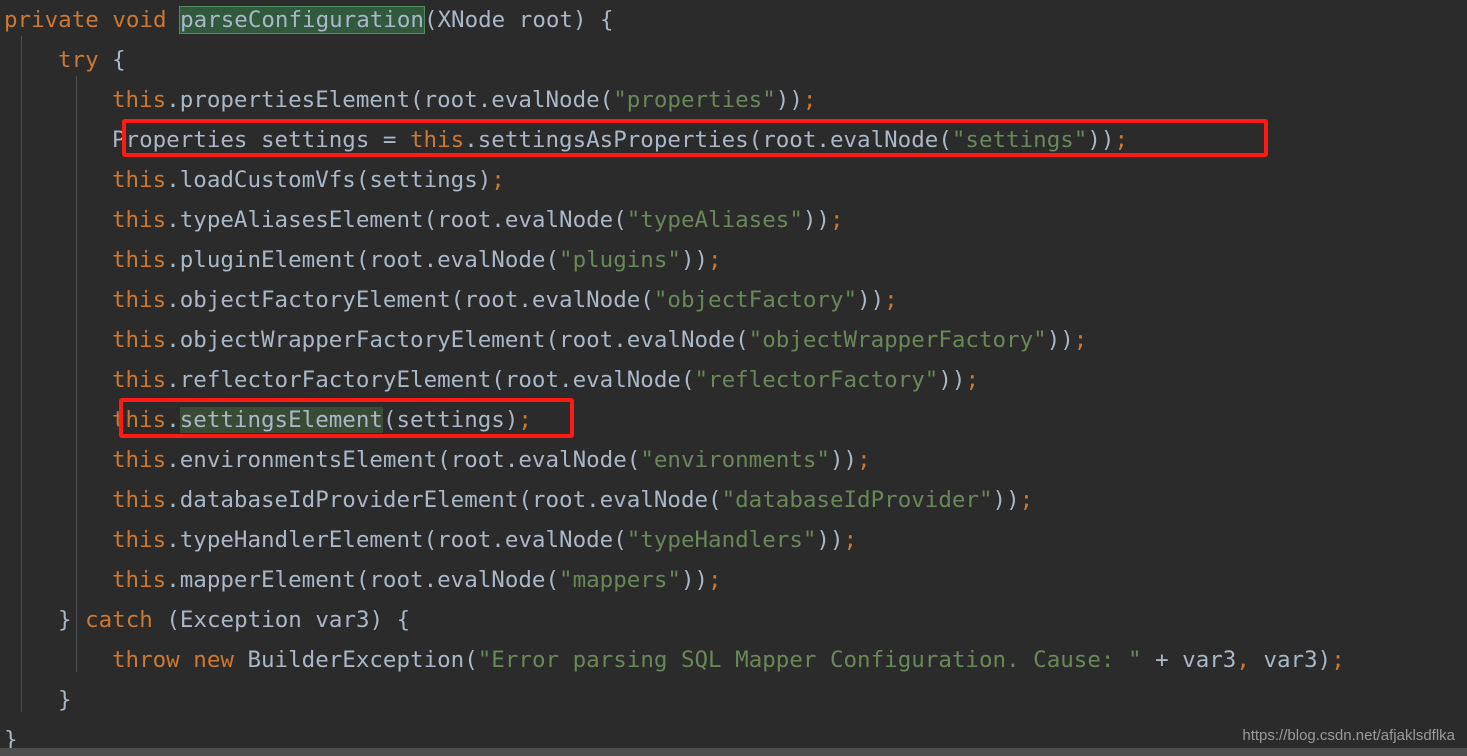 The height and width of the screenshot is (756, 1467). Describe the element at coordinates (329, 180) in the screenshot. I see `code-token: .loadCustomVfs(settings)` at that location.